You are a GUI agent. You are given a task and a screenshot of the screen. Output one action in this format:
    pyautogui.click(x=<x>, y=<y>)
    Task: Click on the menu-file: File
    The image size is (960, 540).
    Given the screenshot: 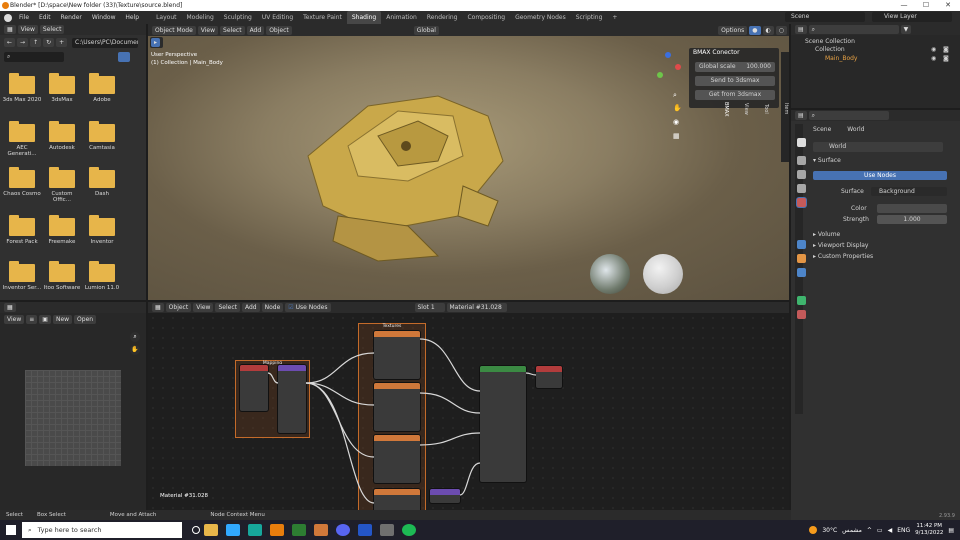 What is the action you would take?
    pyautogui.click(x=24, y=17)
    